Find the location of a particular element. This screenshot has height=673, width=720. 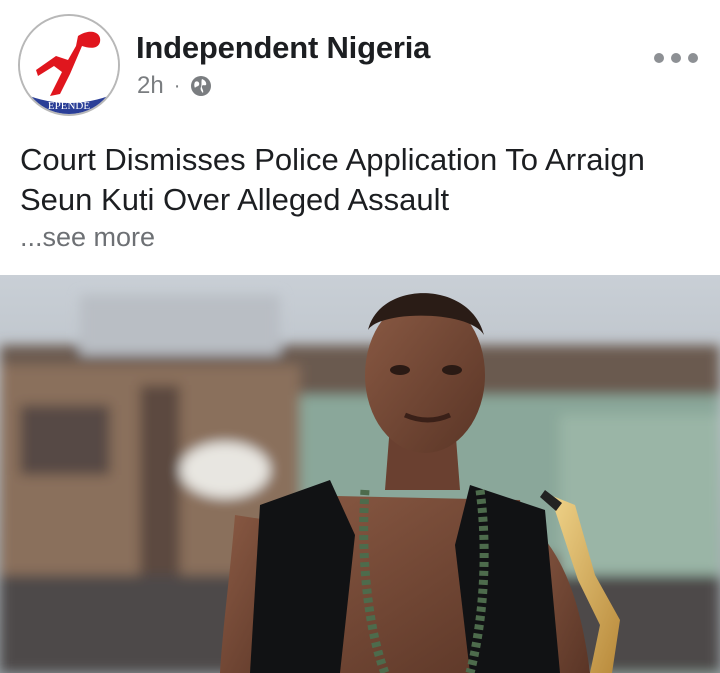

page-avatar: EPENDE is located at coordinates (69, 65).